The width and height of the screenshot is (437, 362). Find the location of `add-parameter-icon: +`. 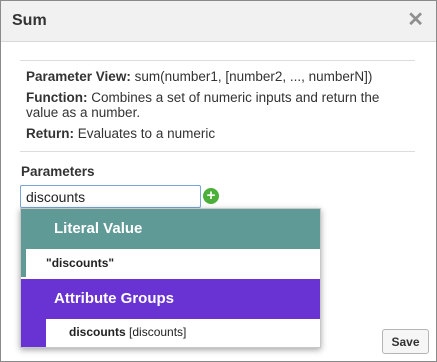

add-parameter-icon: + is located at coordinates (211, 196).